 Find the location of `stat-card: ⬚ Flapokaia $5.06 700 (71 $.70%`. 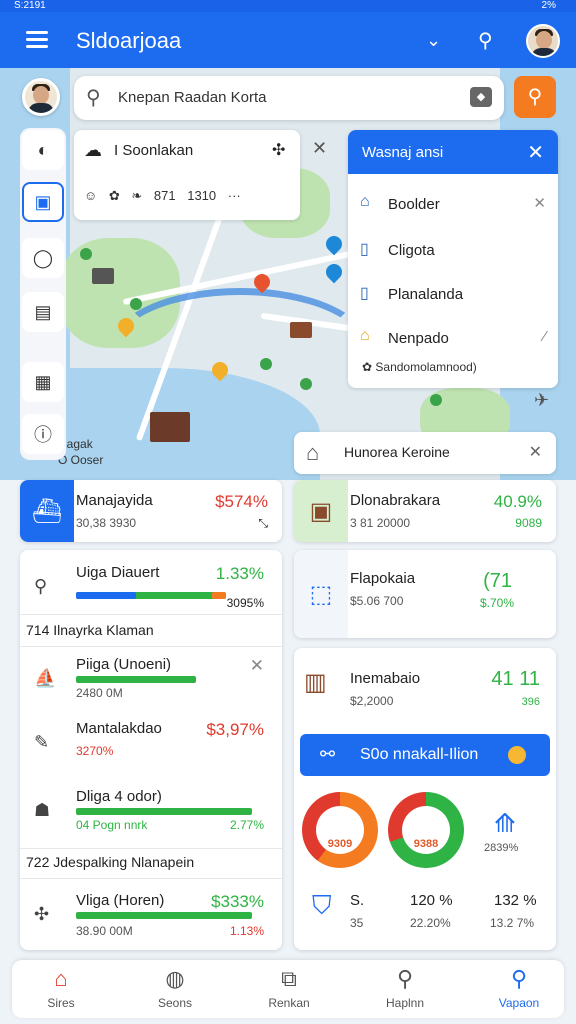

stat-card: ⬚ Flapokaia $5.06 700 (71 $.70% is located at coordinates (425, 594).